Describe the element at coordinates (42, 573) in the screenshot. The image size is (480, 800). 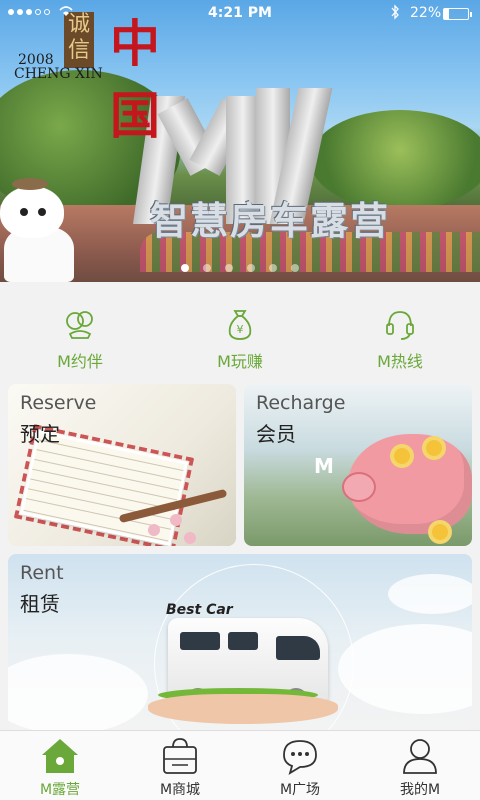
I see `rent-title-en: Rent` at that location.